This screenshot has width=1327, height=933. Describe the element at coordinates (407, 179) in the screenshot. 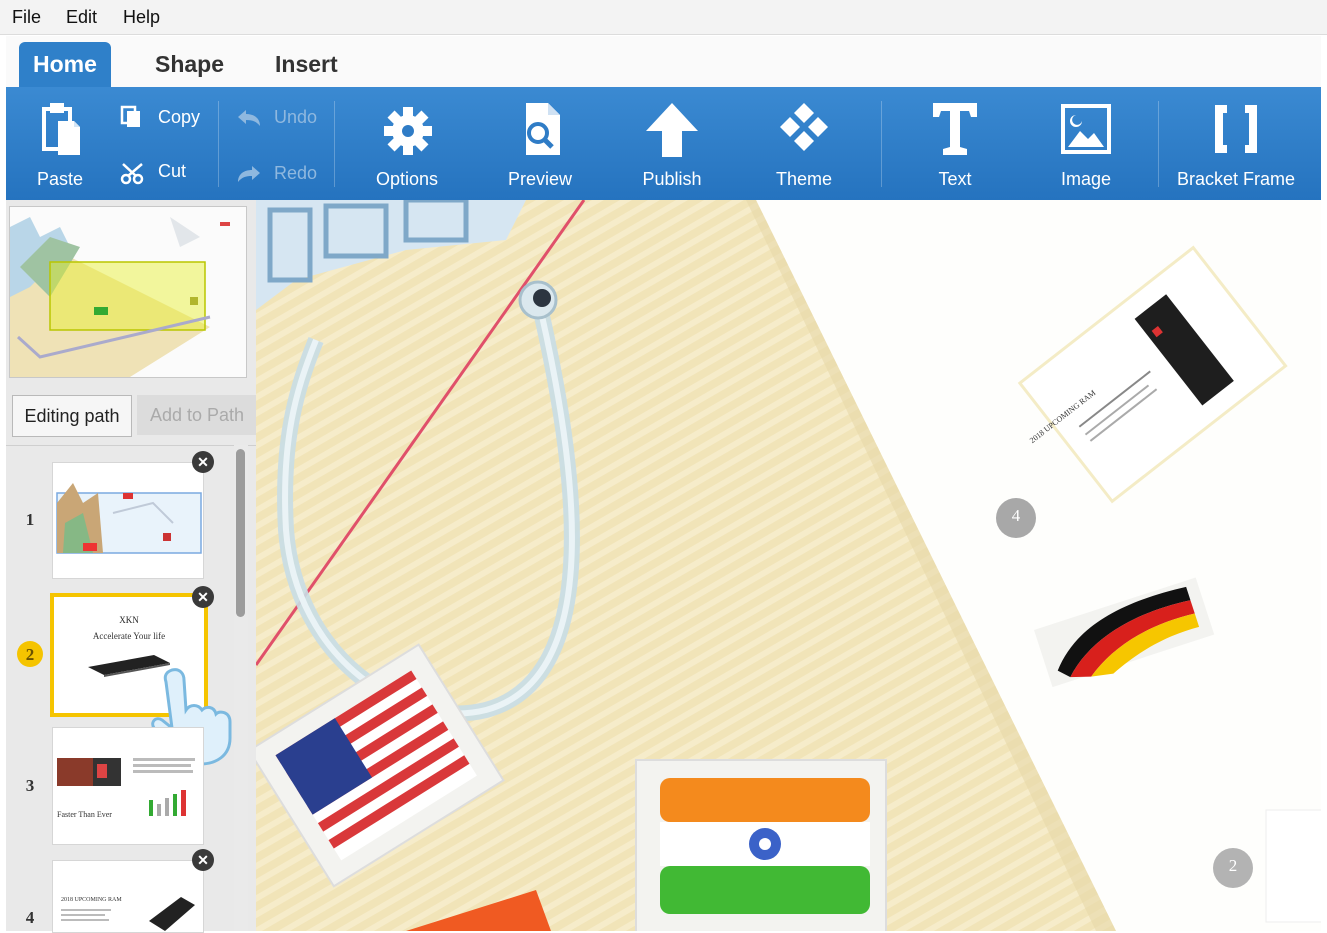

I see `options-label: Options` at that location.